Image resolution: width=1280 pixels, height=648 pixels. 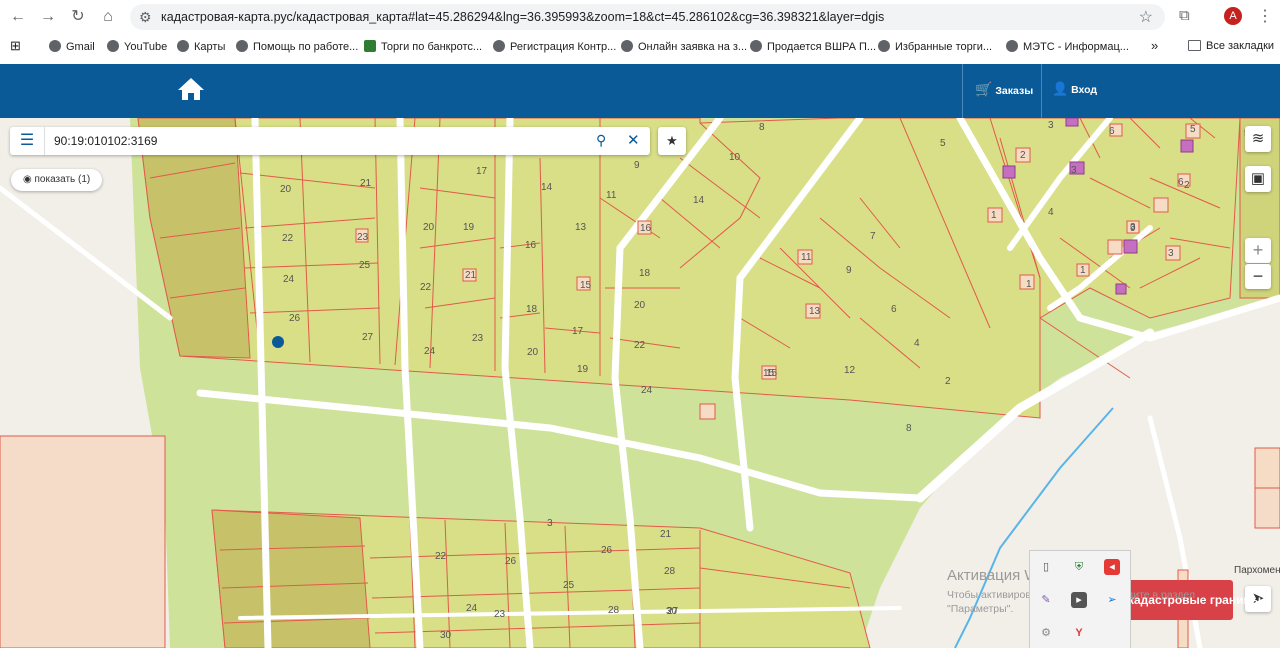 What do you see at coordinates (72, 46) in the screenshot?
I see `bookmark-gmail: Gmail` at bounding box center [72, 46].